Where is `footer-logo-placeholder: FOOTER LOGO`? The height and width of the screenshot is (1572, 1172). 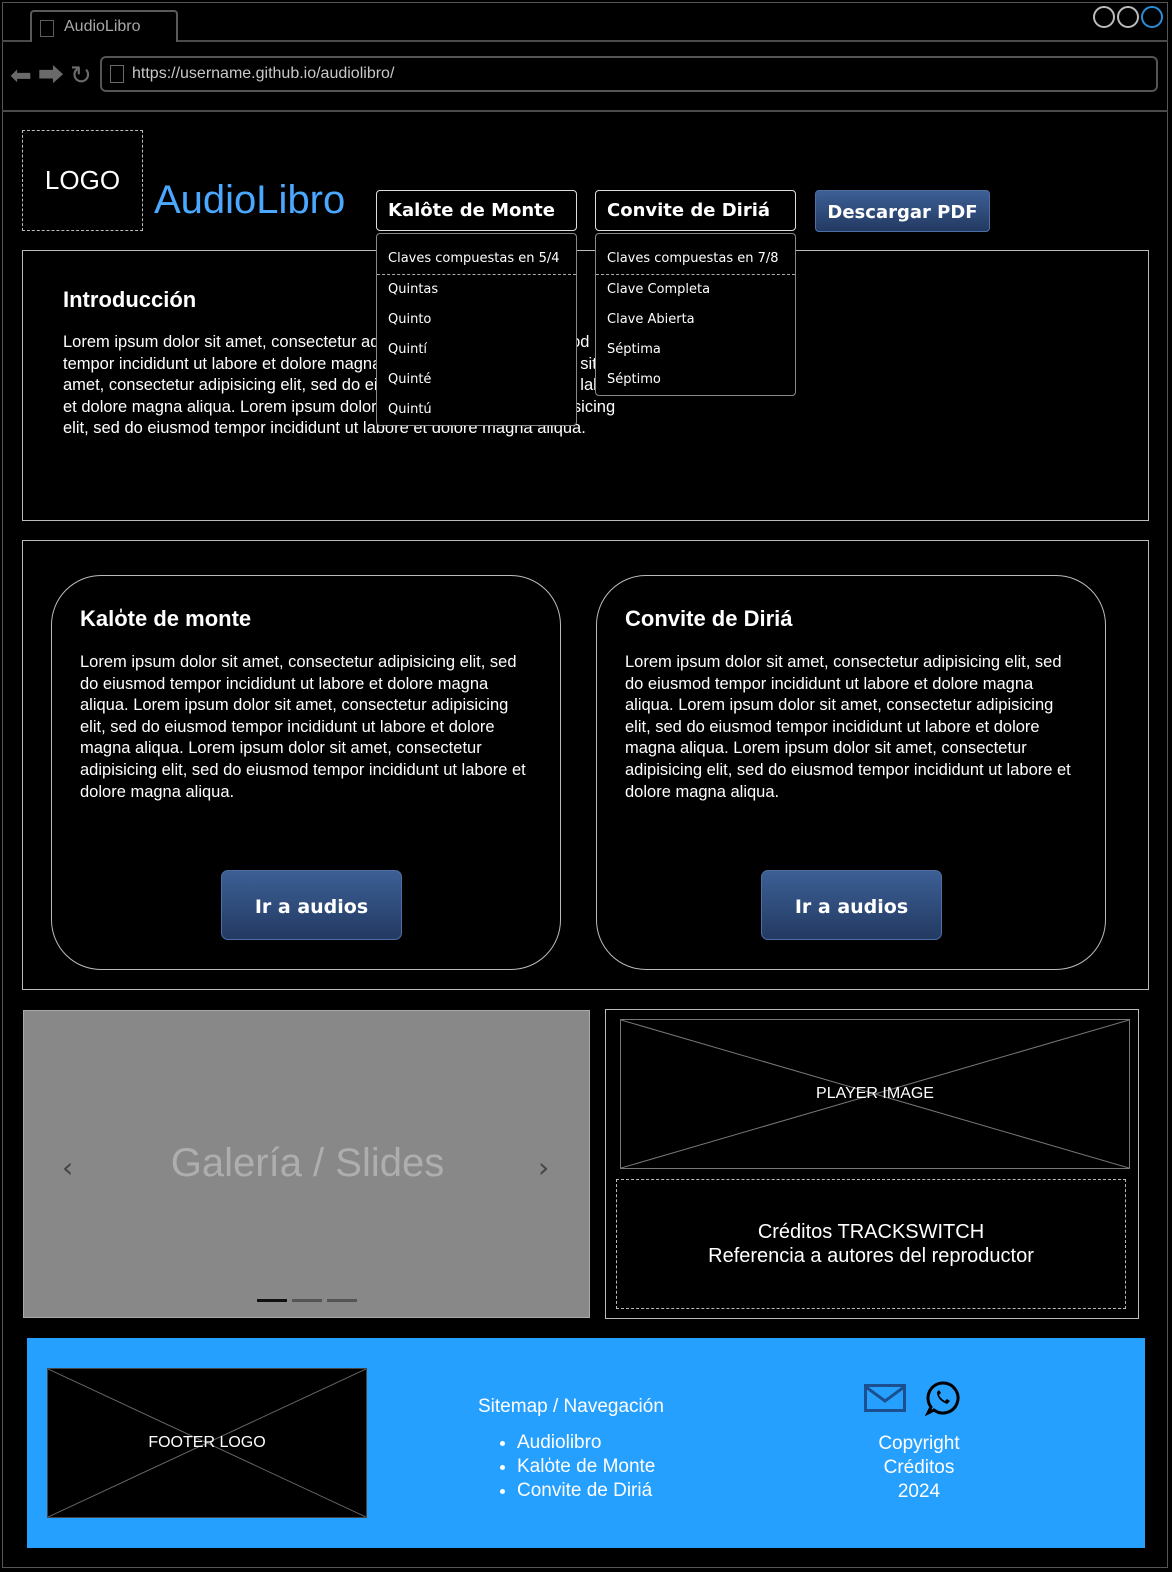
footer-logo-placeholder: FOOTER LOGO is located at coordinates (207, 1443).